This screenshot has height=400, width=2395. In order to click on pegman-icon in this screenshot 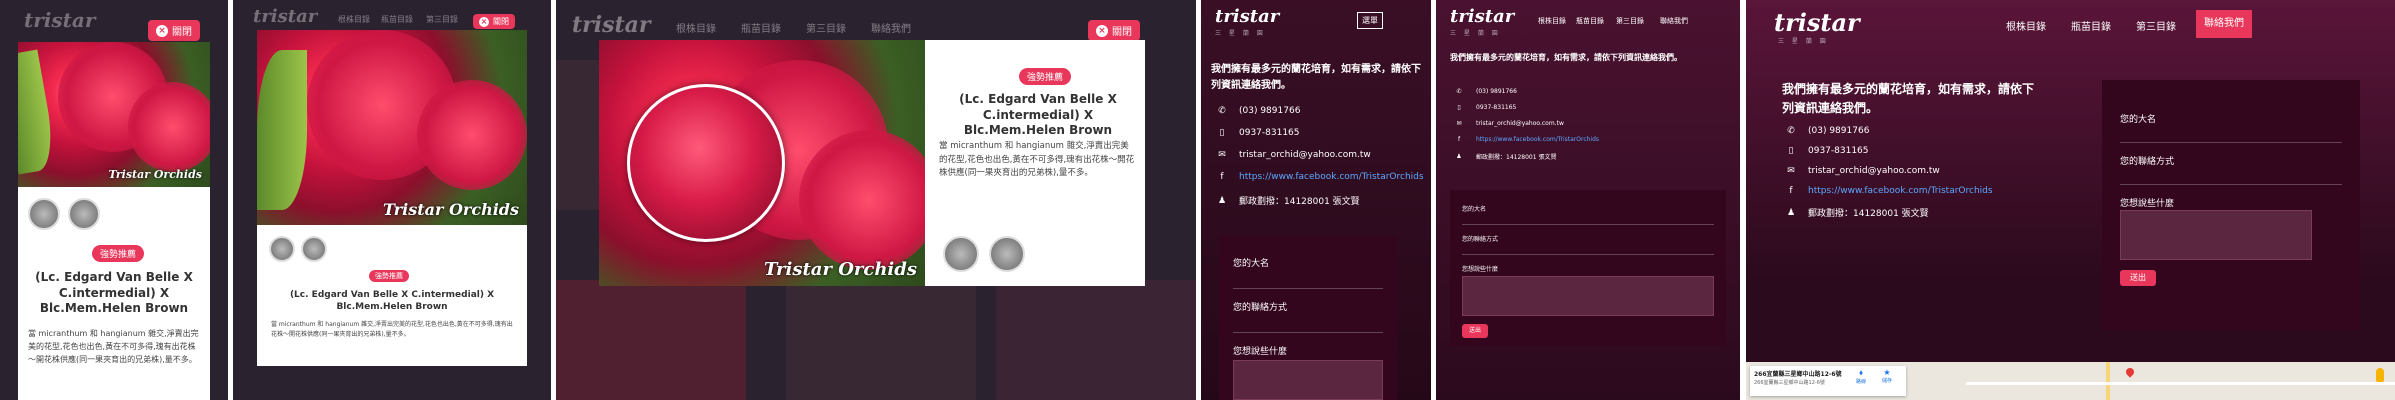, I will do `click(2380, 375)`.